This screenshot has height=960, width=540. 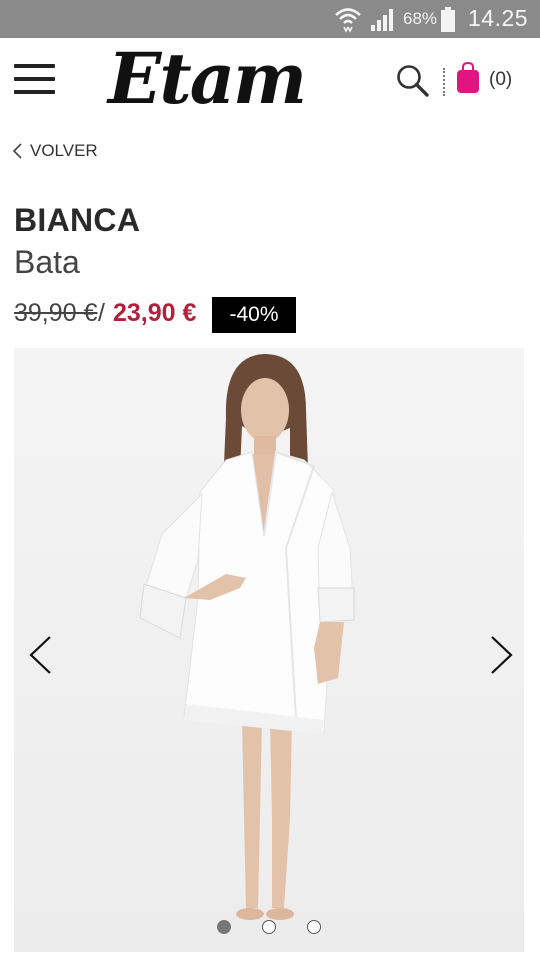 What do you see at coordinates (348, 20) in the screenshot?
I see `wifi-icon` at bounding box center [348, 20].